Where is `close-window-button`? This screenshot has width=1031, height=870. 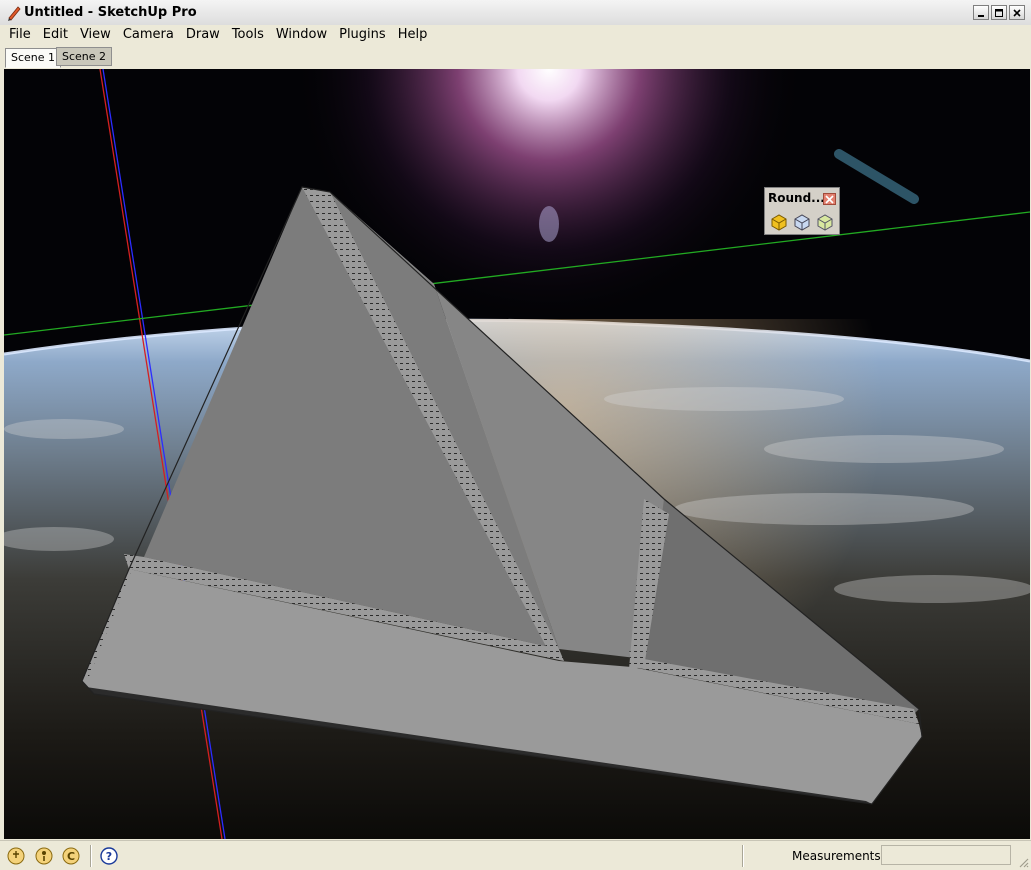
close-window-button is located at coordinates (1017, 12).